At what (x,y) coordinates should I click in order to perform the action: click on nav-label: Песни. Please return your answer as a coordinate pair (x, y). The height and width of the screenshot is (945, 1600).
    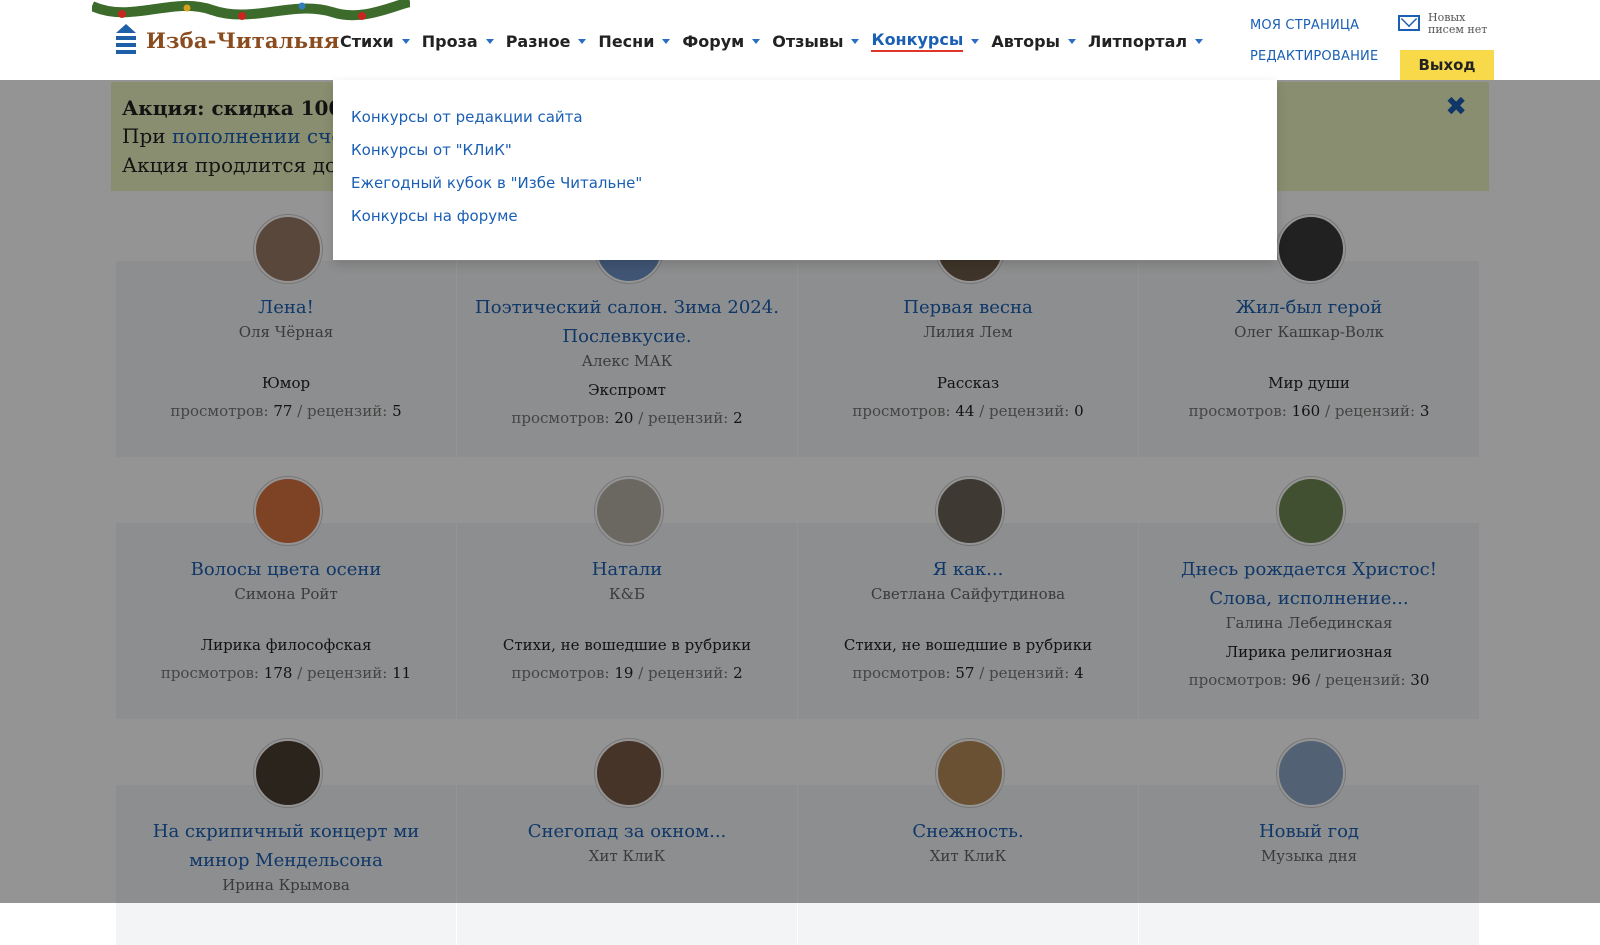
    Looking at the image, I should click on (626, 41).